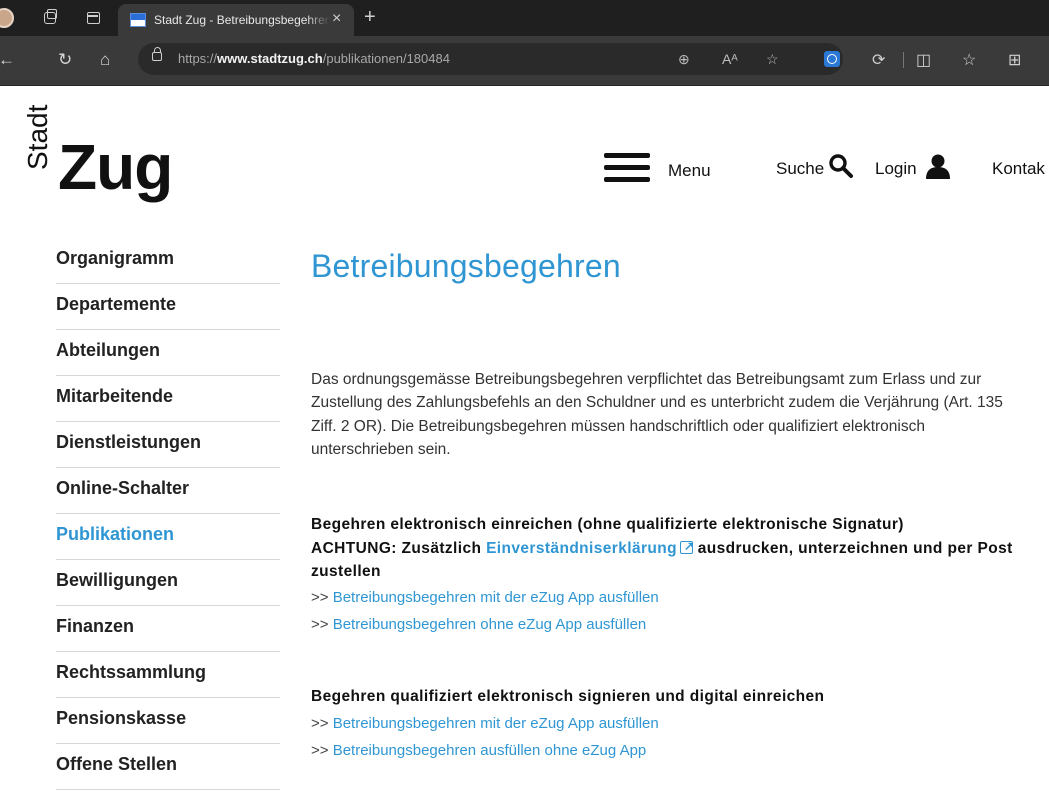 The image size is (1049, 792). What do you see at coordinates (93, 18) in the screenshot?
I see `tab-actions-icon` at bounding box center [93, 18].